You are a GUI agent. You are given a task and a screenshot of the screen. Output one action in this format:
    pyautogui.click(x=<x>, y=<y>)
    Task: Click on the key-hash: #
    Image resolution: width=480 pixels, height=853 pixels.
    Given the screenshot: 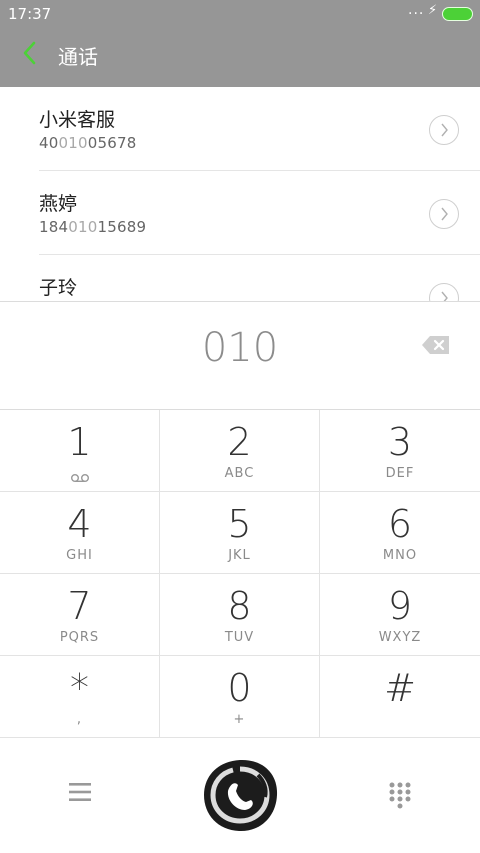 What is the action you would take?
    pyautogui.click(x=400, y=697)
    